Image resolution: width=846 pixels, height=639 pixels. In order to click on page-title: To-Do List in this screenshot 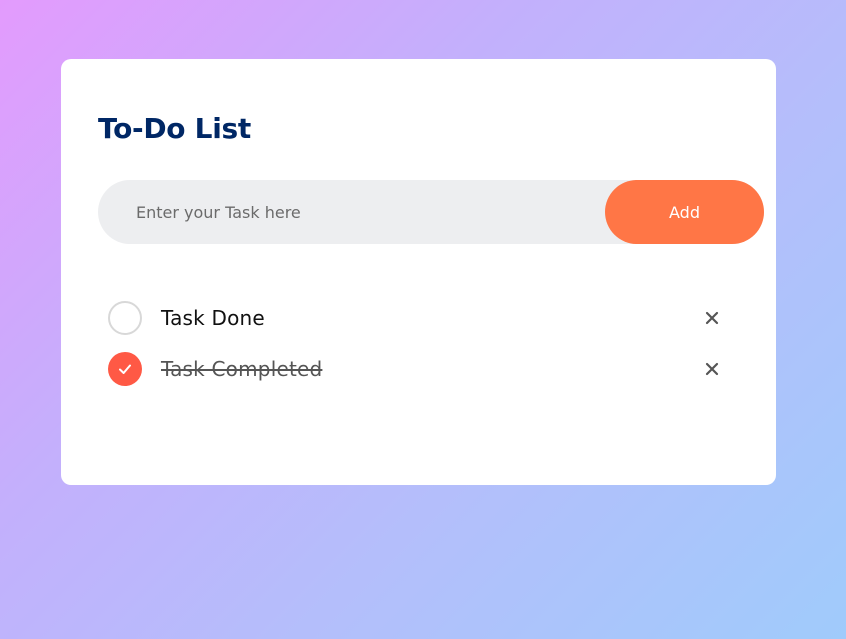, I will do `click(174, 128)`.